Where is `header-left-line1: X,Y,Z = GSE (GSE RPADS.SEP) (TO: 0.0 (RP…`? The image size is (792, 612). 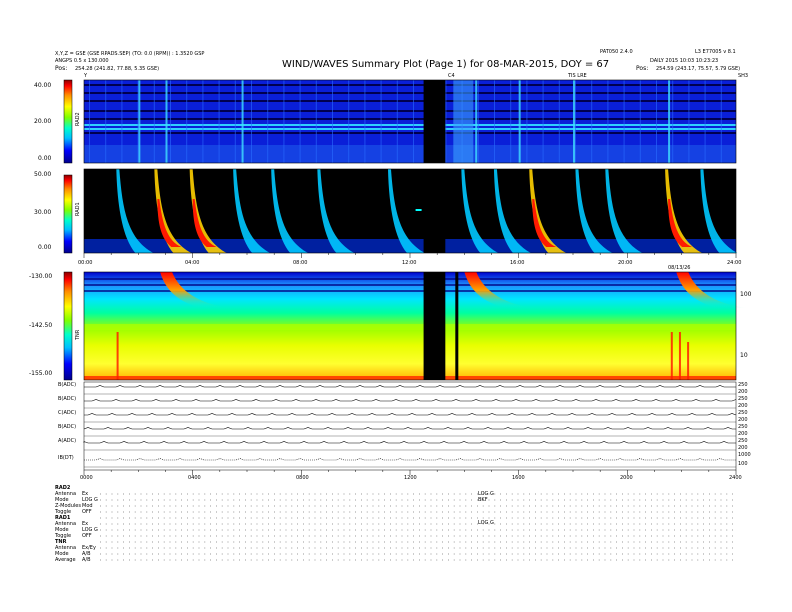 header-left-line1: X,Y,Z = GSE (GSE RPADS.SEP) (TO: 0.0 (RP… is located at coordinates (130, 54).